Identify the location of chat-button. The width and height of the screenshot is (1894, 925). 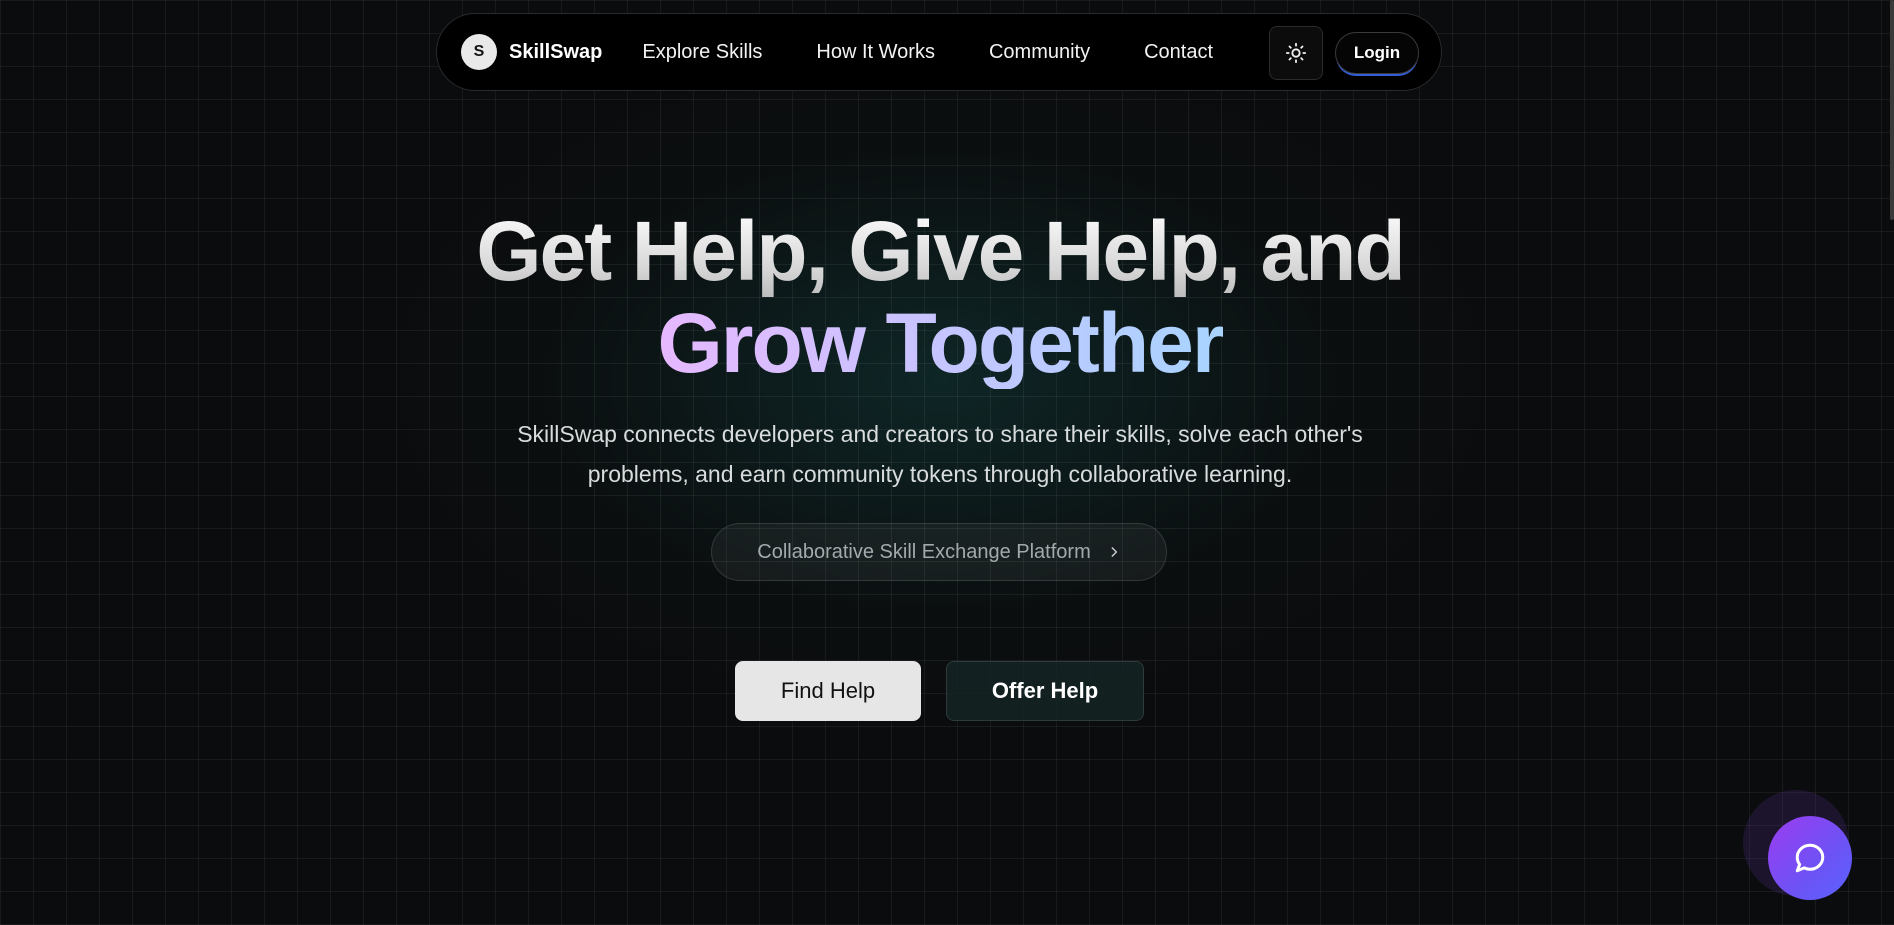
(1810, 858).